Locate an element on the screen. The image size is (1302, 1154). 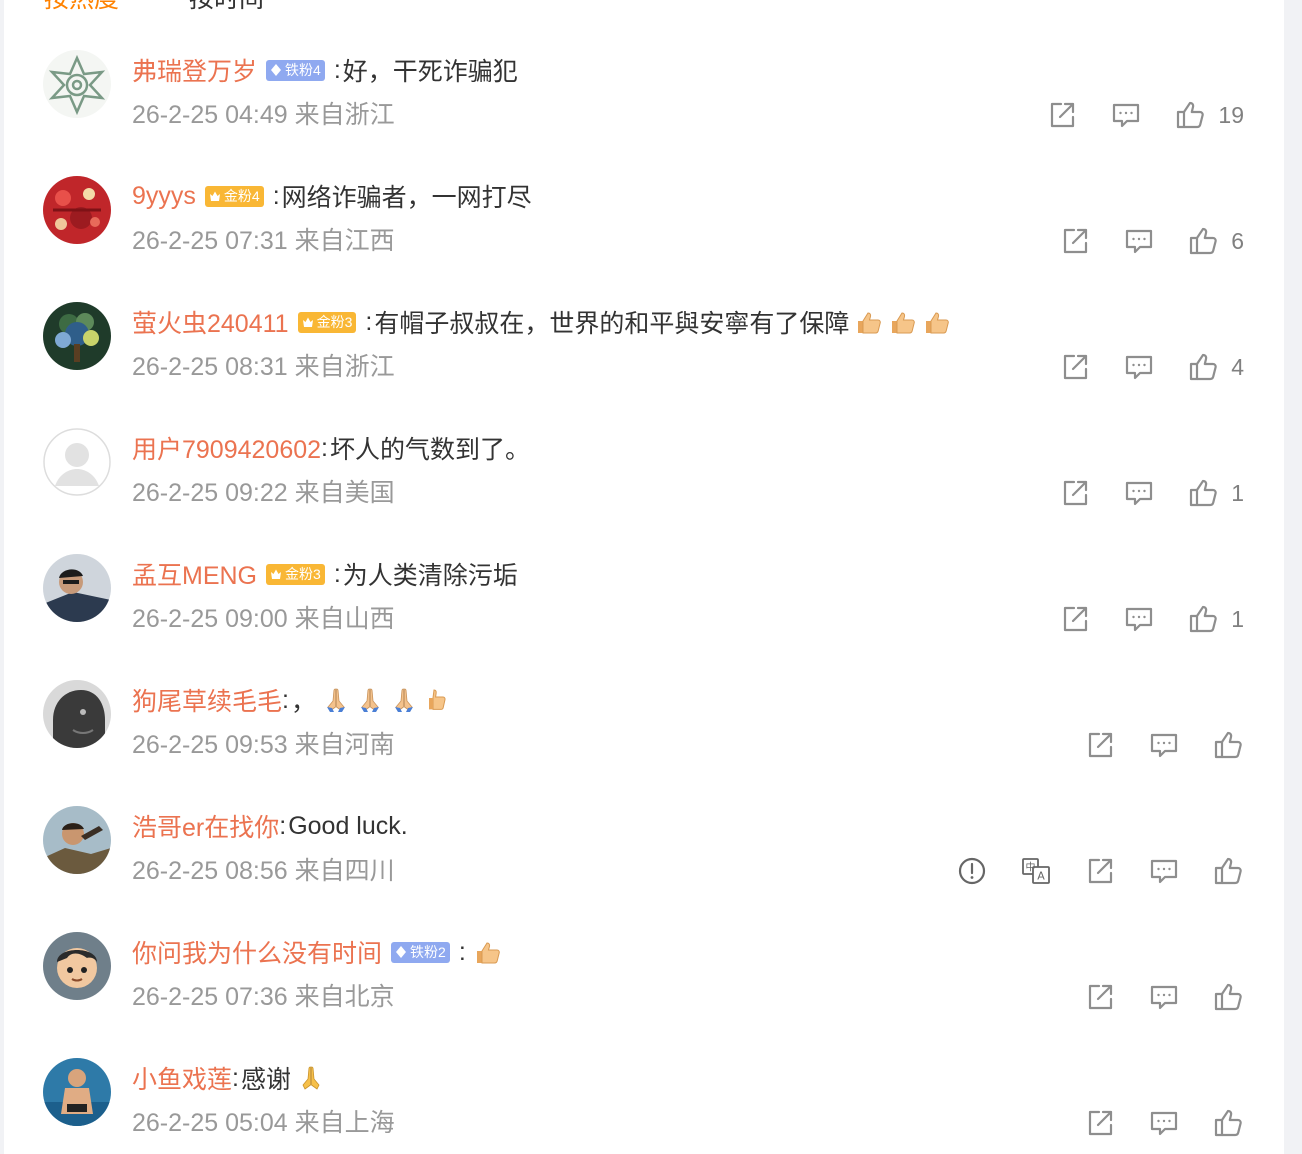
comment-item: 你问我为什么没有时间 铁粉2 : 26-2-25 07:36 来自北京 is located at coordinates (644, 995).